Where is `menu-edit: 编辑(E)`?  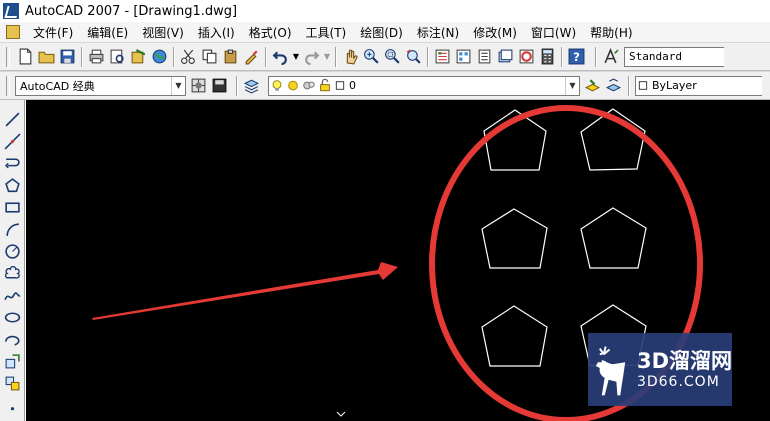
menu-edit: 编辑(E) is located at coordinates (107, 32).